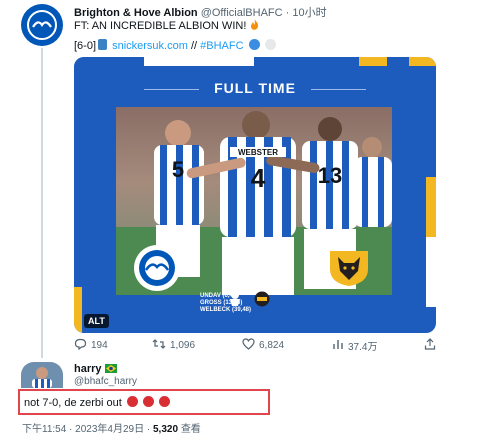  I want to click on snickers-link: snickersuk.com, so click(150, 46).